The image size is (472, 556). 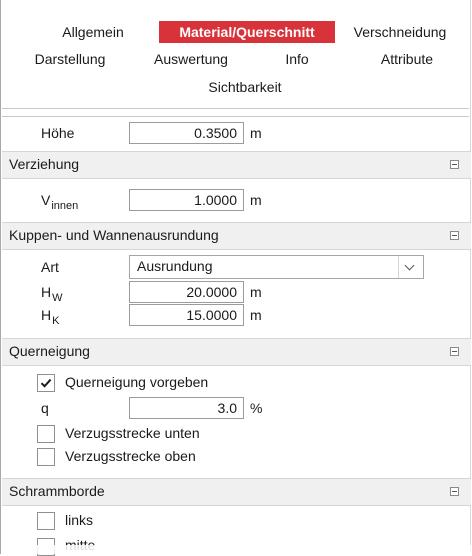 What do you see at coordinates (137, 382) in the screenshot?
I see `querneigung-vorgeben-label: Querneigung vorgeben` at bounding box center [137, 382].